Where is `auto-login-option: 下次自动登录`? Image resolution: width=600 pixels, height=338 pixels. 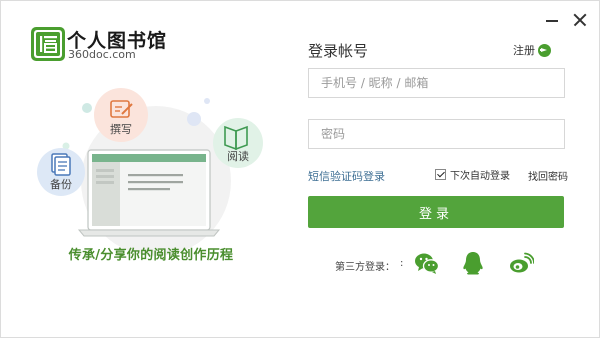 auto-login-option: 下次自动登录 is located at coordinates (472, 174).